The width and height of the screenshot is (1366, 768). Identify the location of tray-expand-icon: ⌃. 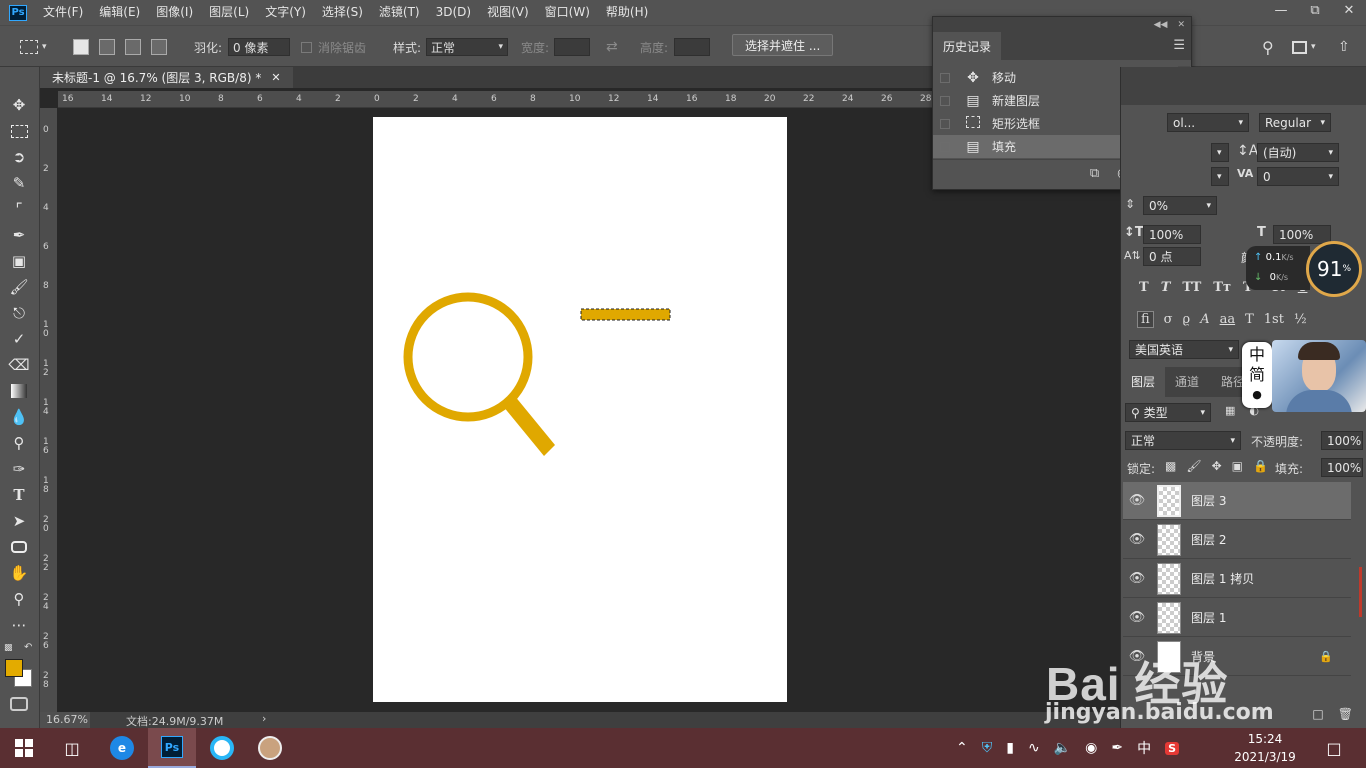
(962, 748).